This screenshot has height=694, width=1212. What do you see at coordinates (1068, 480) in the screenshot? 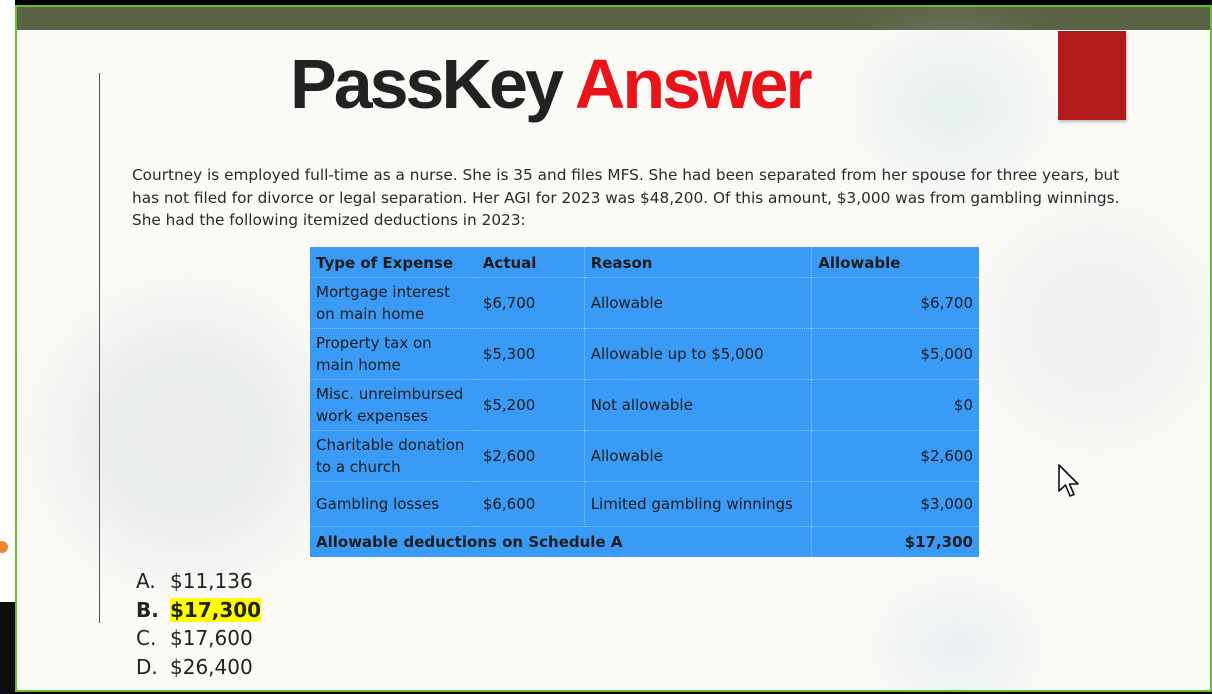
I see `mouse-pointer-icon` at bounding box center [1068, 480].